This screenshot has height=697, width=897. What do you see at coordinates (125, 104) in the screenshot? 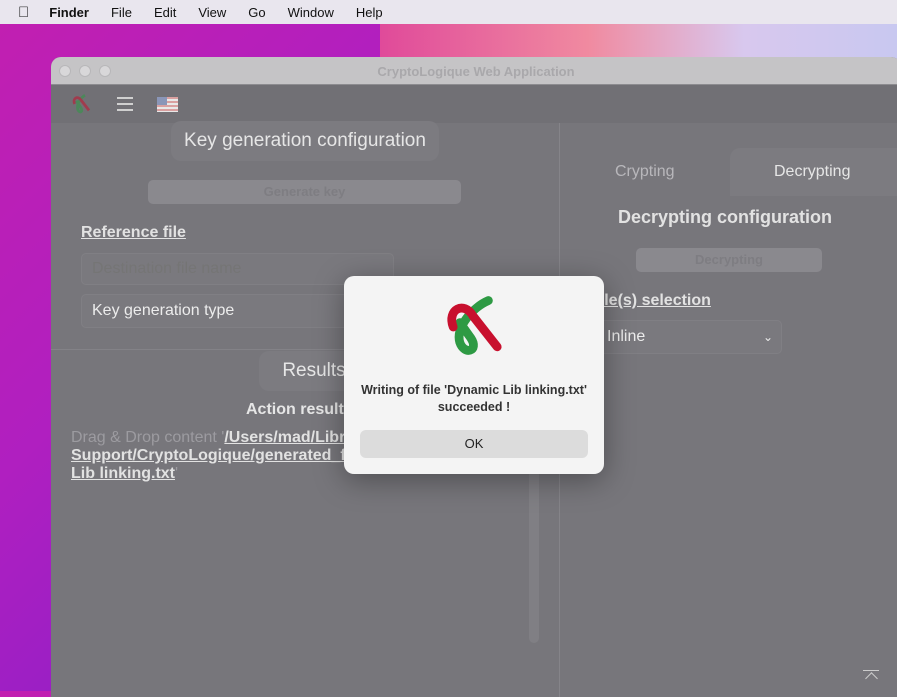
I see `menu-icon` at bounding box center [125, 104].